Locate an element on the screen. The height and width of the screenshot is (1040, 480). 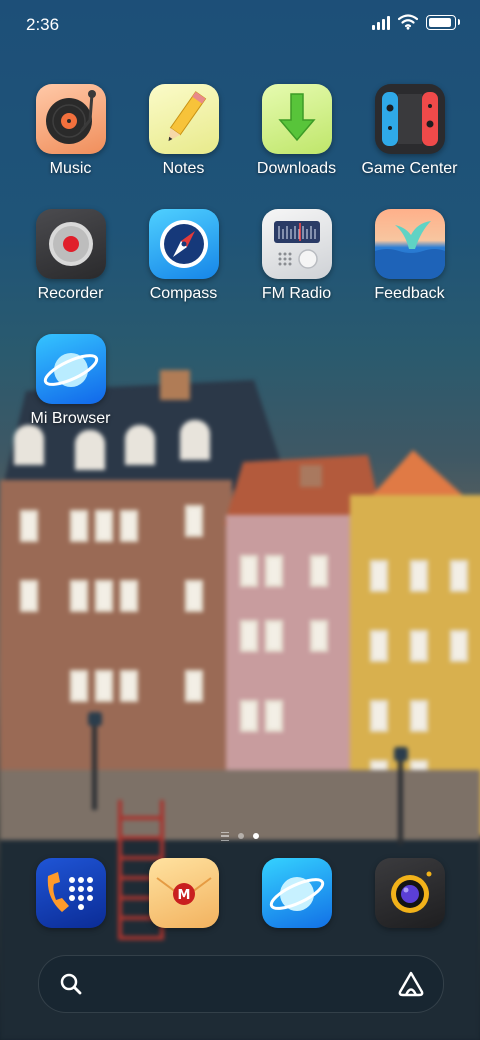
svg-text: M is located at coordinates (183, 895).